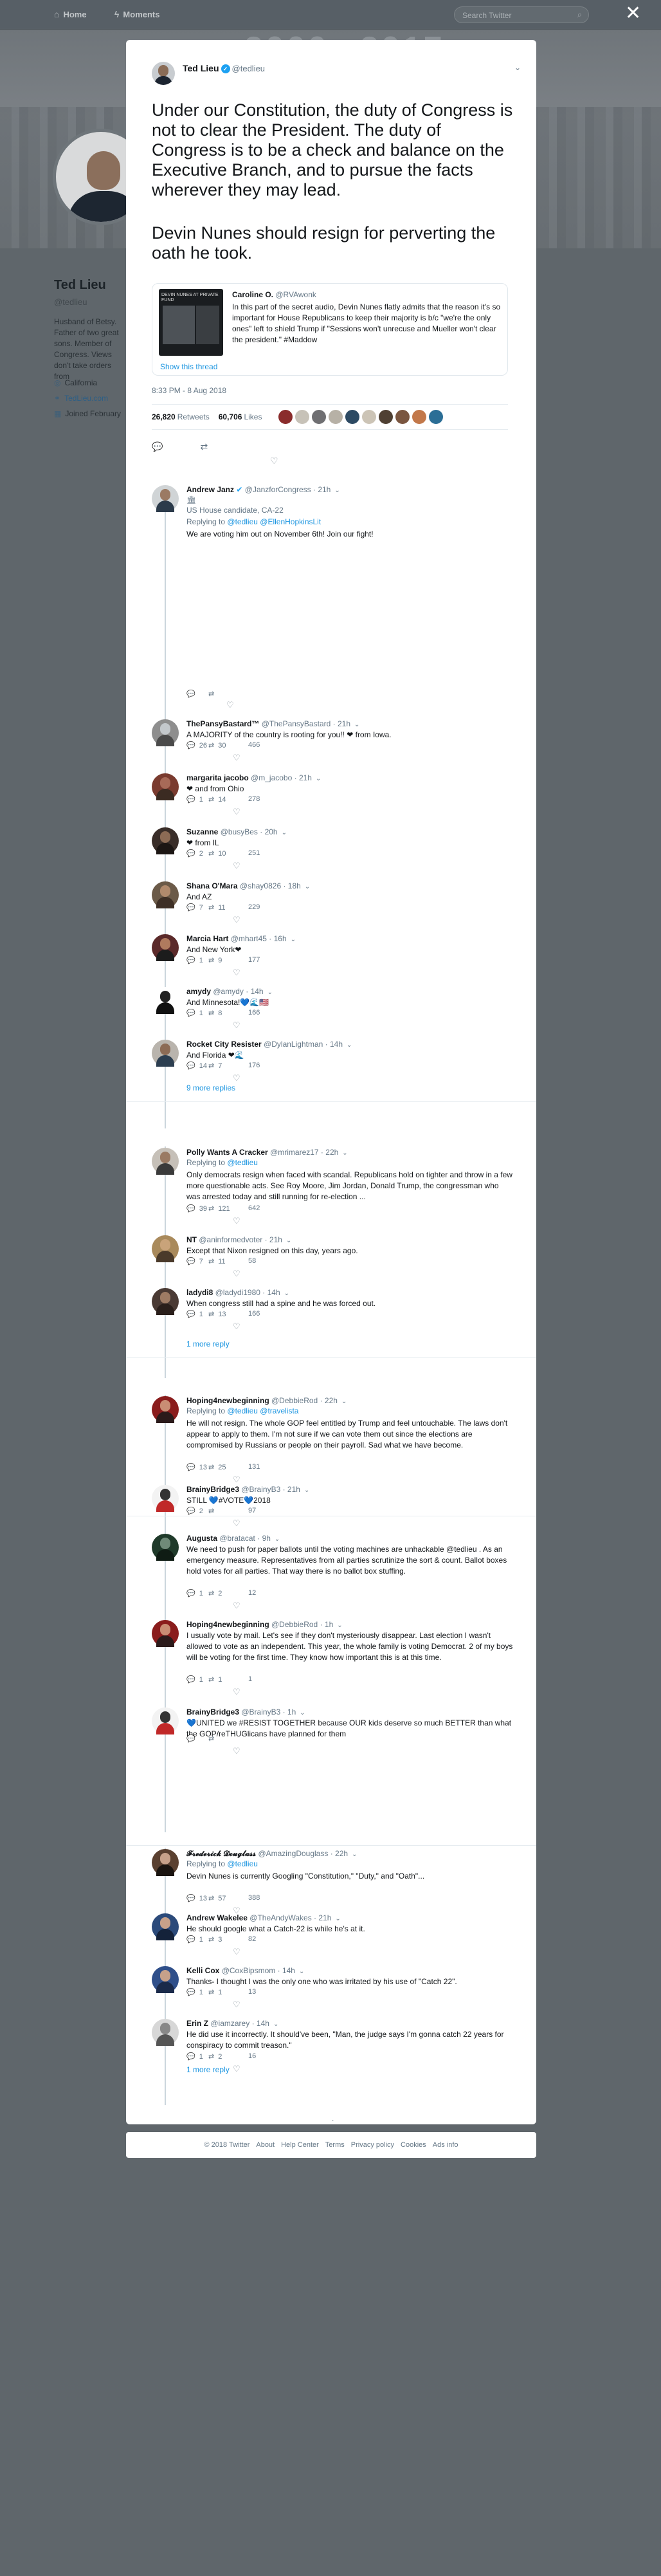 This screenshot has width=661, height=2576. What do you see at coordinates (335, 2145) in the screenshot?
I see `footer-terms-link: Terms` at bounding box center [335, 2145].